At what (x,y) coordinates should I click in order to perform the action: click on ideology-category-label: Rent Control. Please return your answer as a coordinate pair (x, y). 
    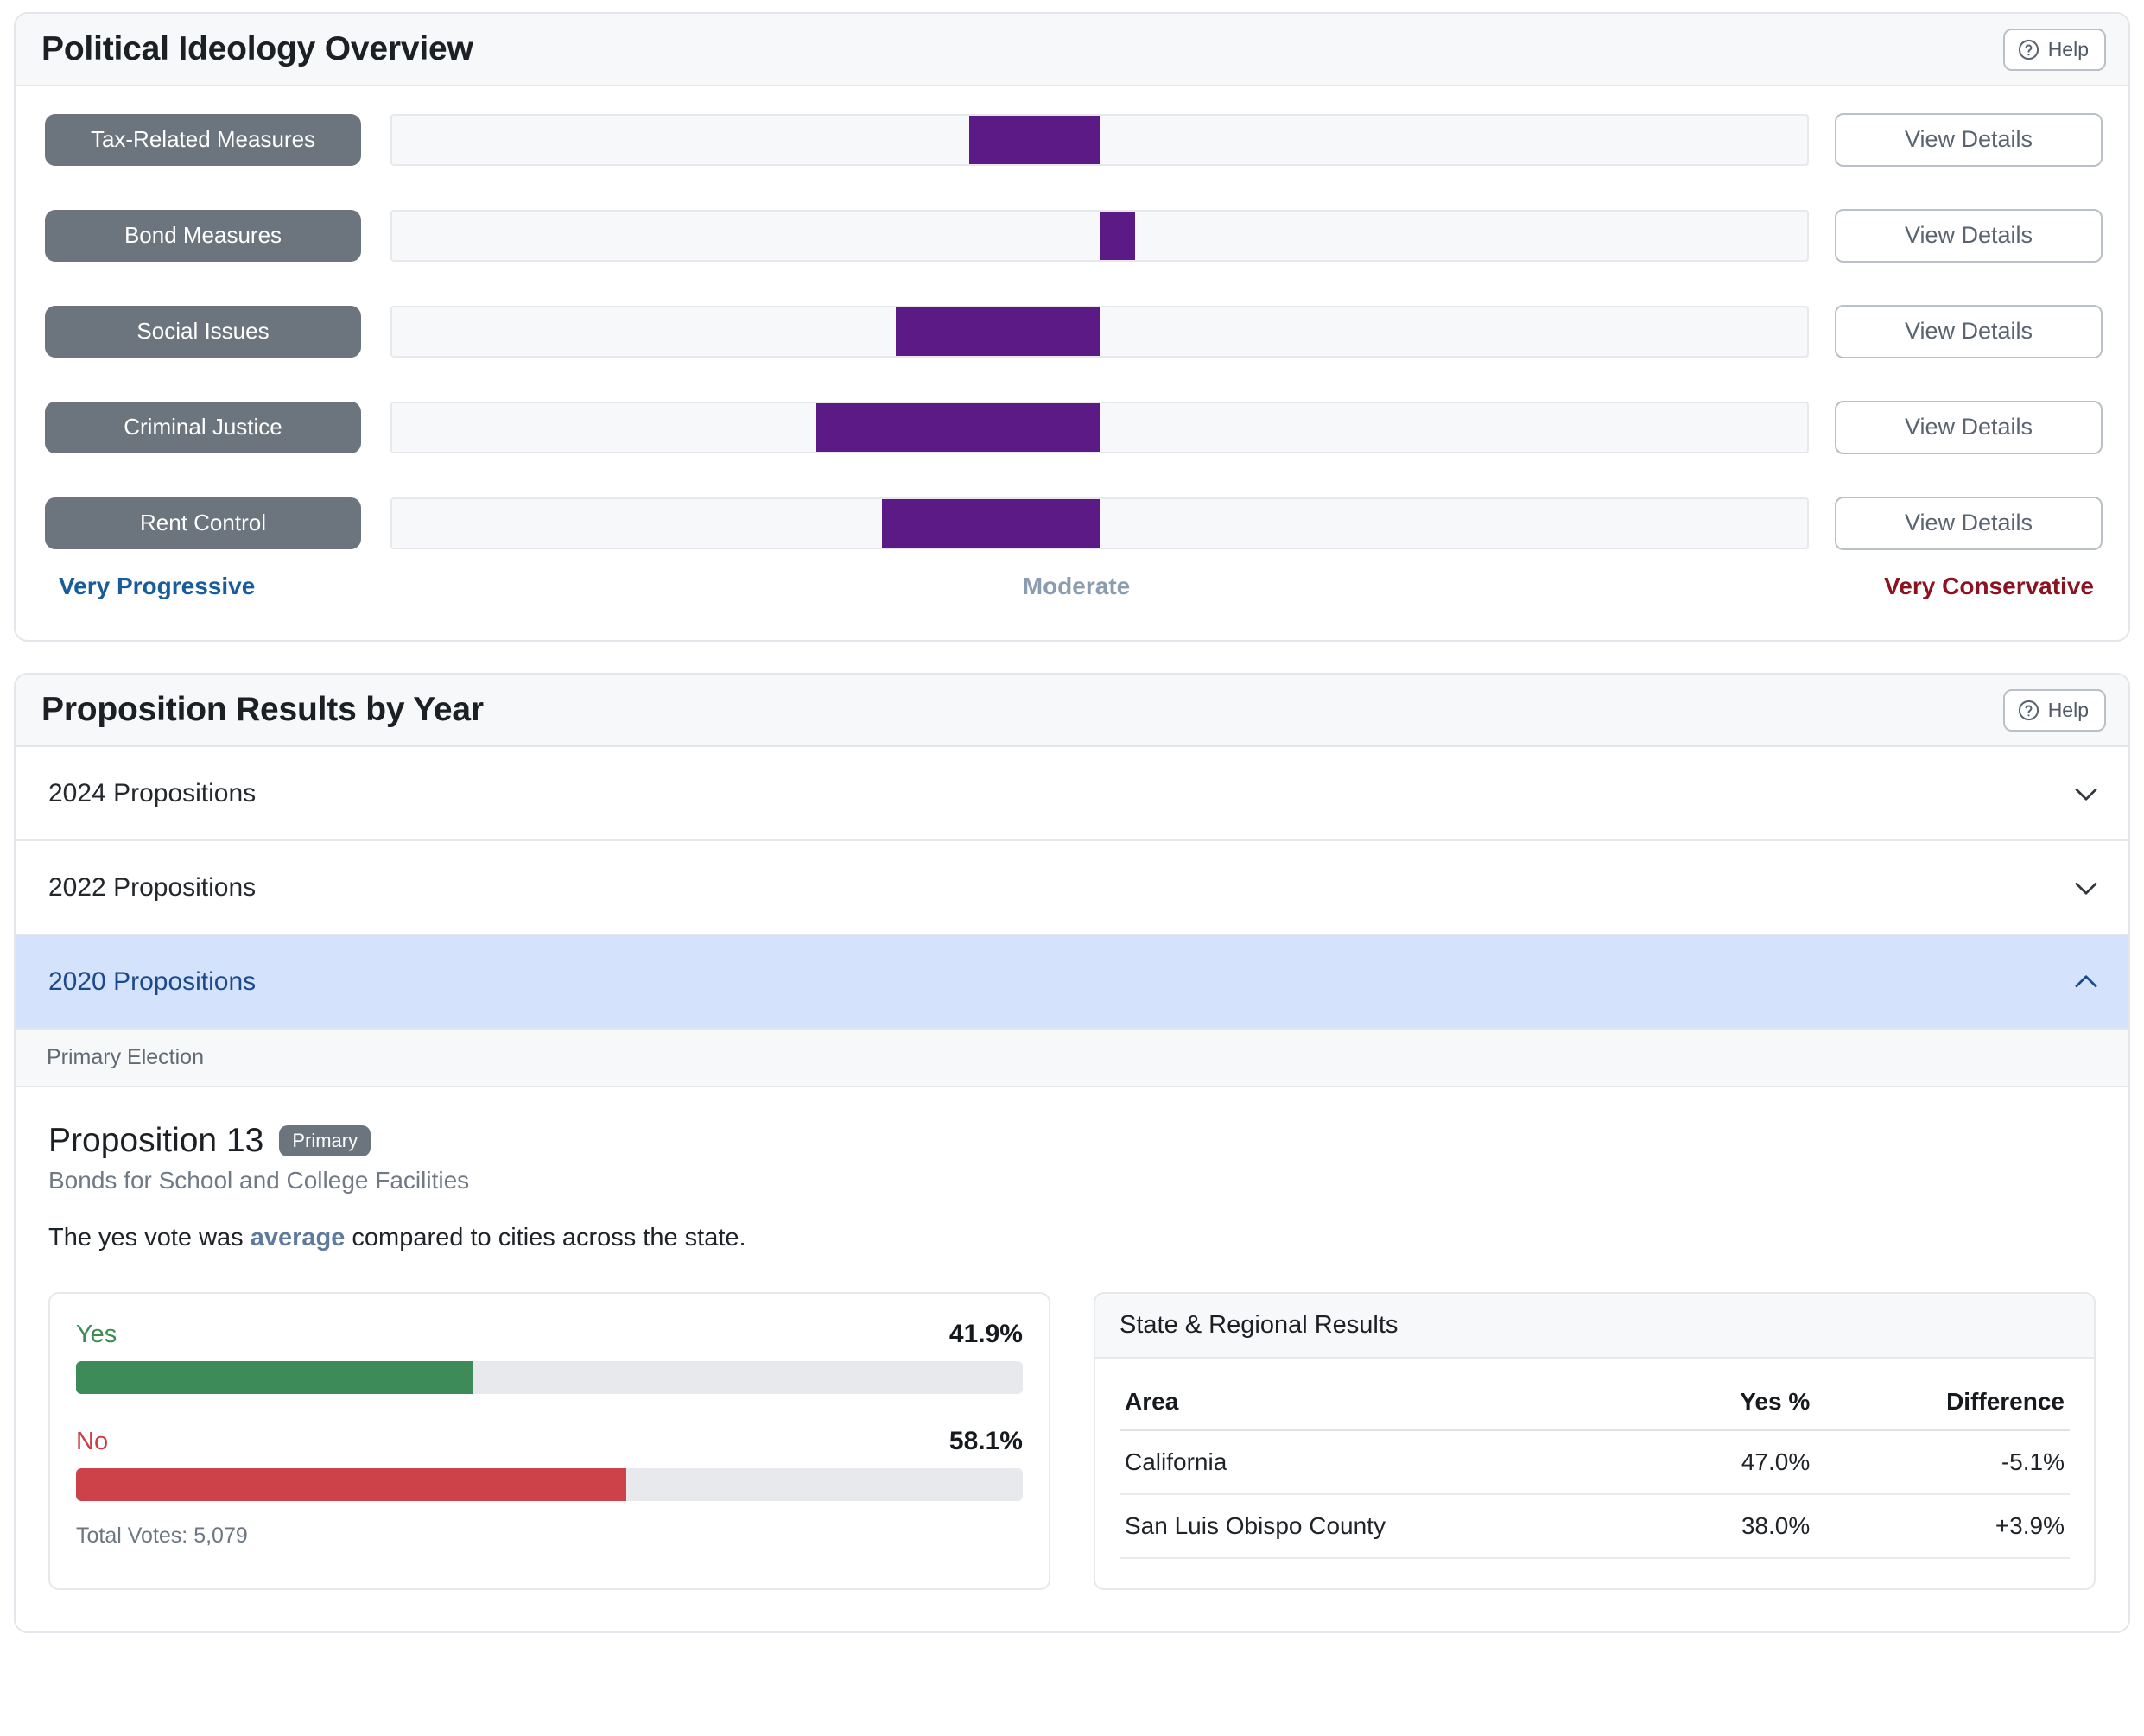
    Looking at the image, I should click on (203, 523).